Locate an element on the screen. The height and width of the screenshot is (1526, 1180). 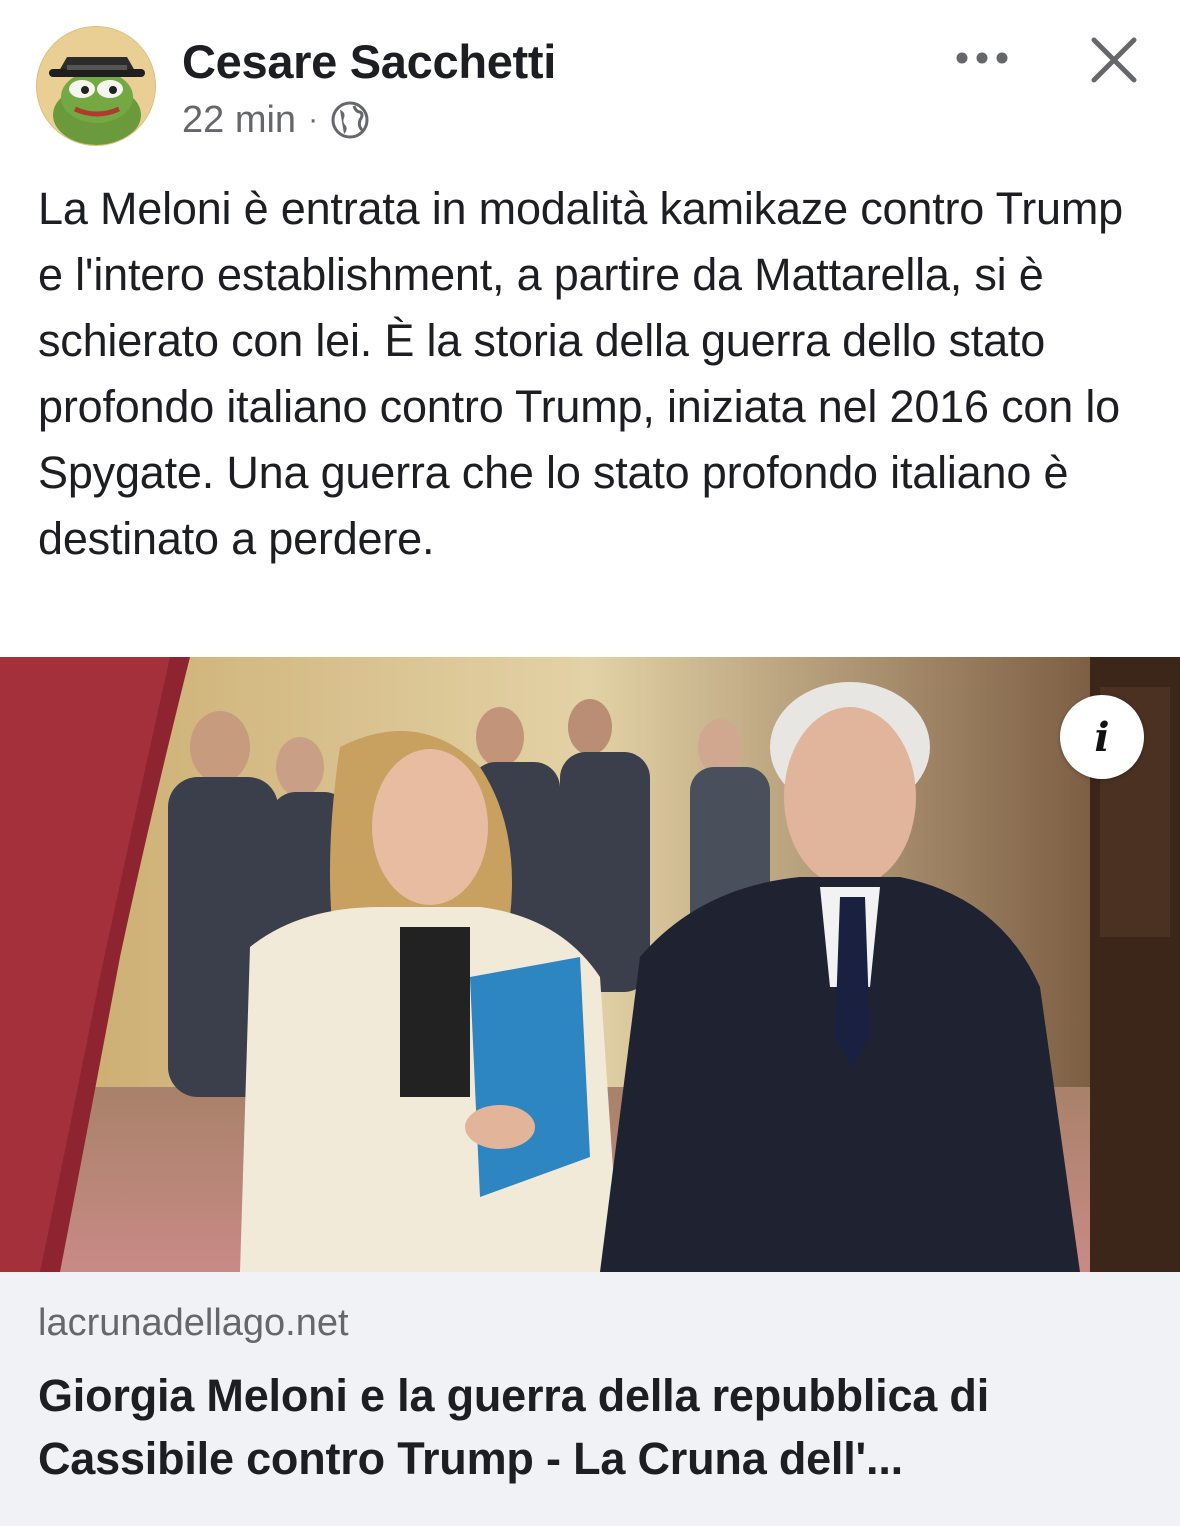
close-icon is located at coordinates (1114, 60).